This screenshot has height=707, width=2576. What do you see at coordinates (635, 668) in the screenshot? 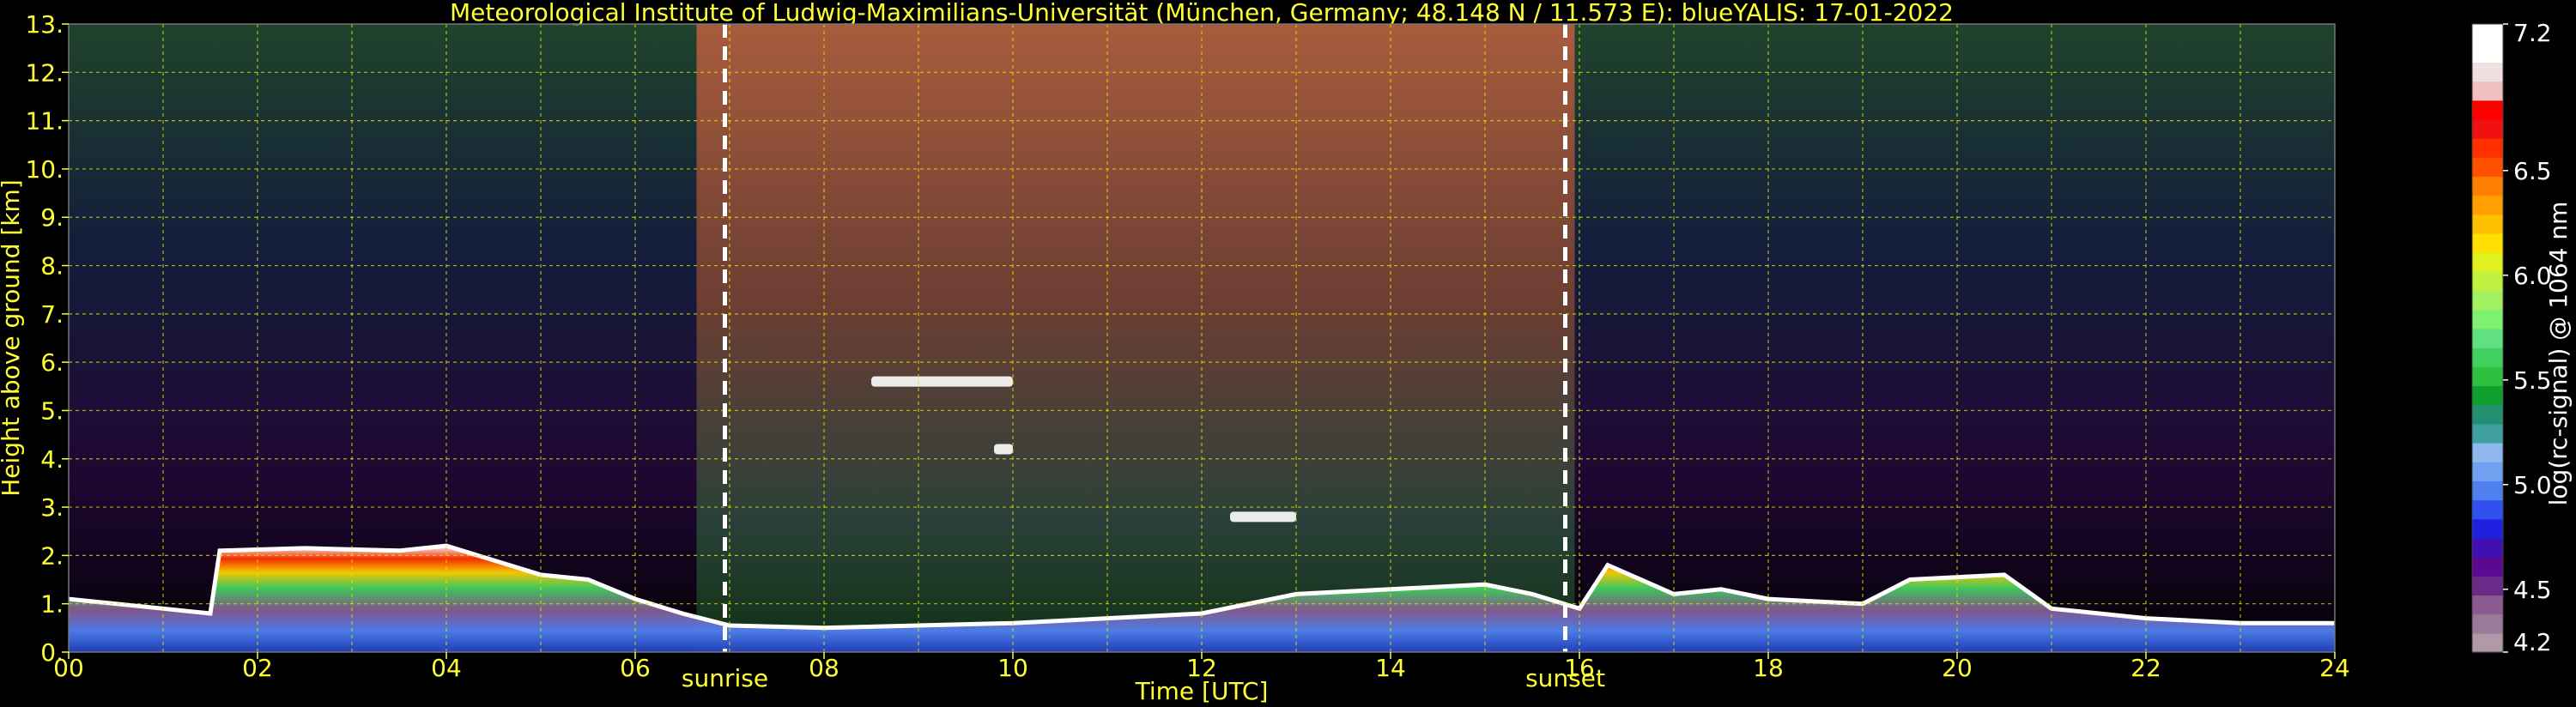
I see `x-tick-label: 06` at bounding box center [635, 668].